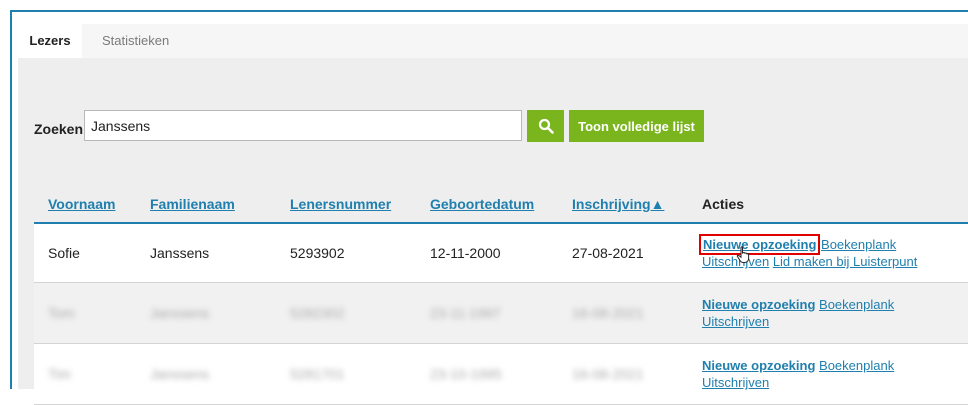 This screenshot has width=968, height=405. I want to click on col-familienaam: Familienaam, so click(206, 205).